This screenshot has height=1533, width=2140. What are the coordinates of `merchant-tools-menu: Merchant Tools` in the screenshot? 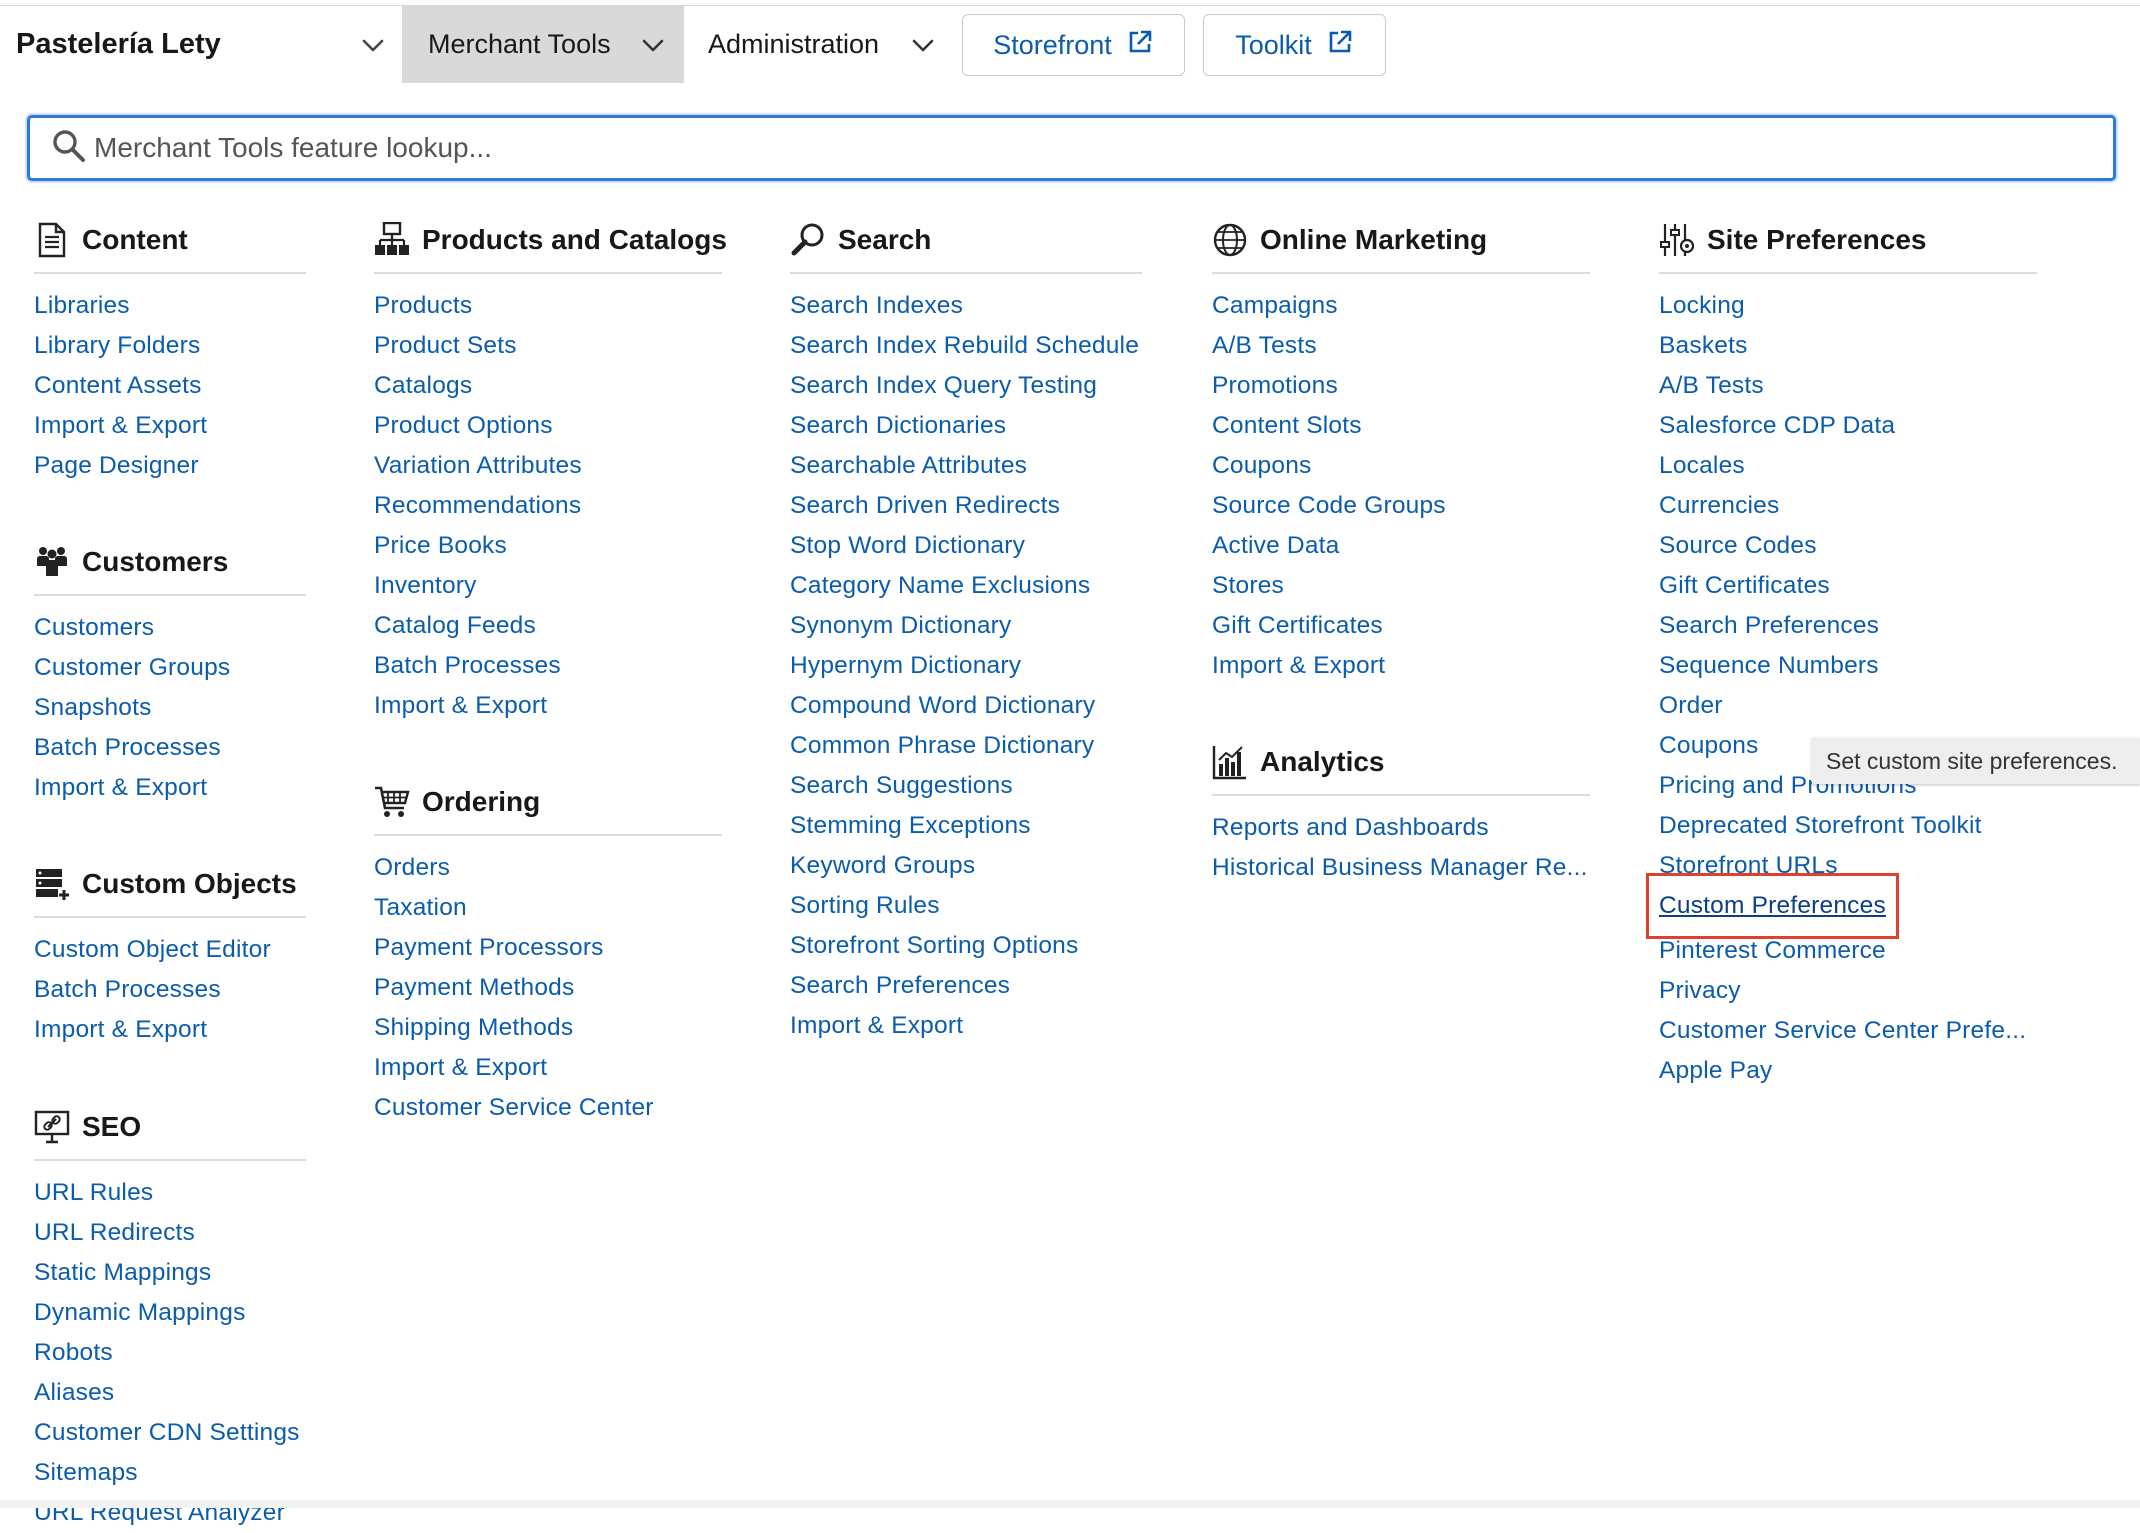 It's located at (543, 44).